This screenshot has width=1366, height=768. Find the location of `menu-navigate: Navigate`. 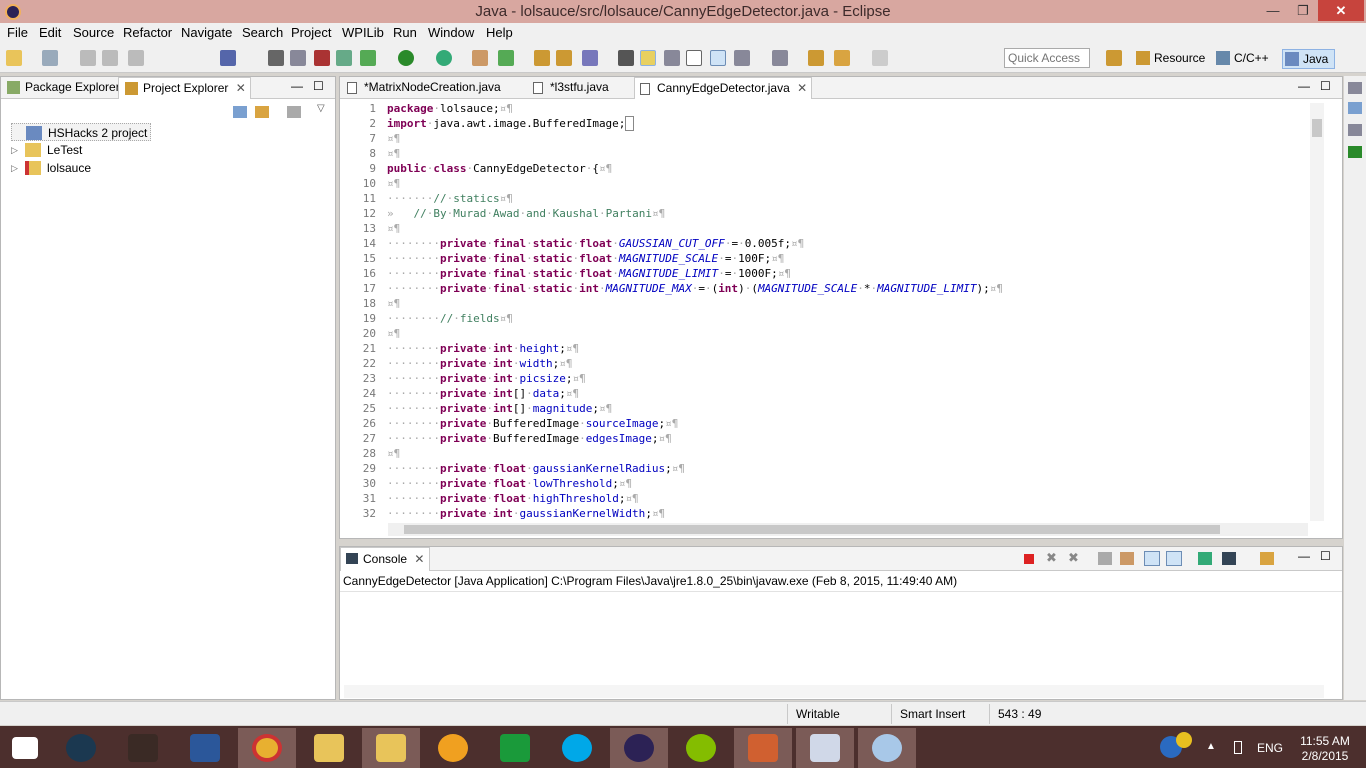

menu-navigate: Navigate is located at coordinates (206, 32).